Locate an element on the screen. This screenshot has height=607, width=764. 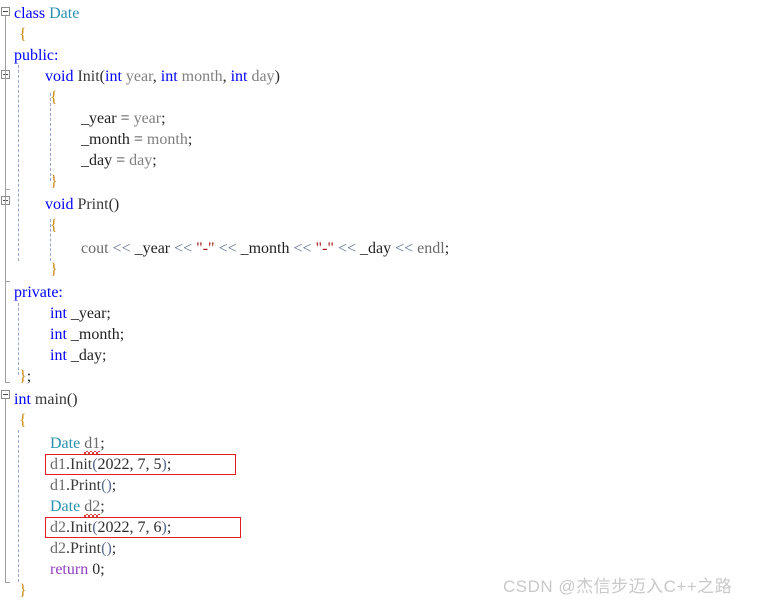
code-line-17: int _day; is located at coordinates (78, 355).